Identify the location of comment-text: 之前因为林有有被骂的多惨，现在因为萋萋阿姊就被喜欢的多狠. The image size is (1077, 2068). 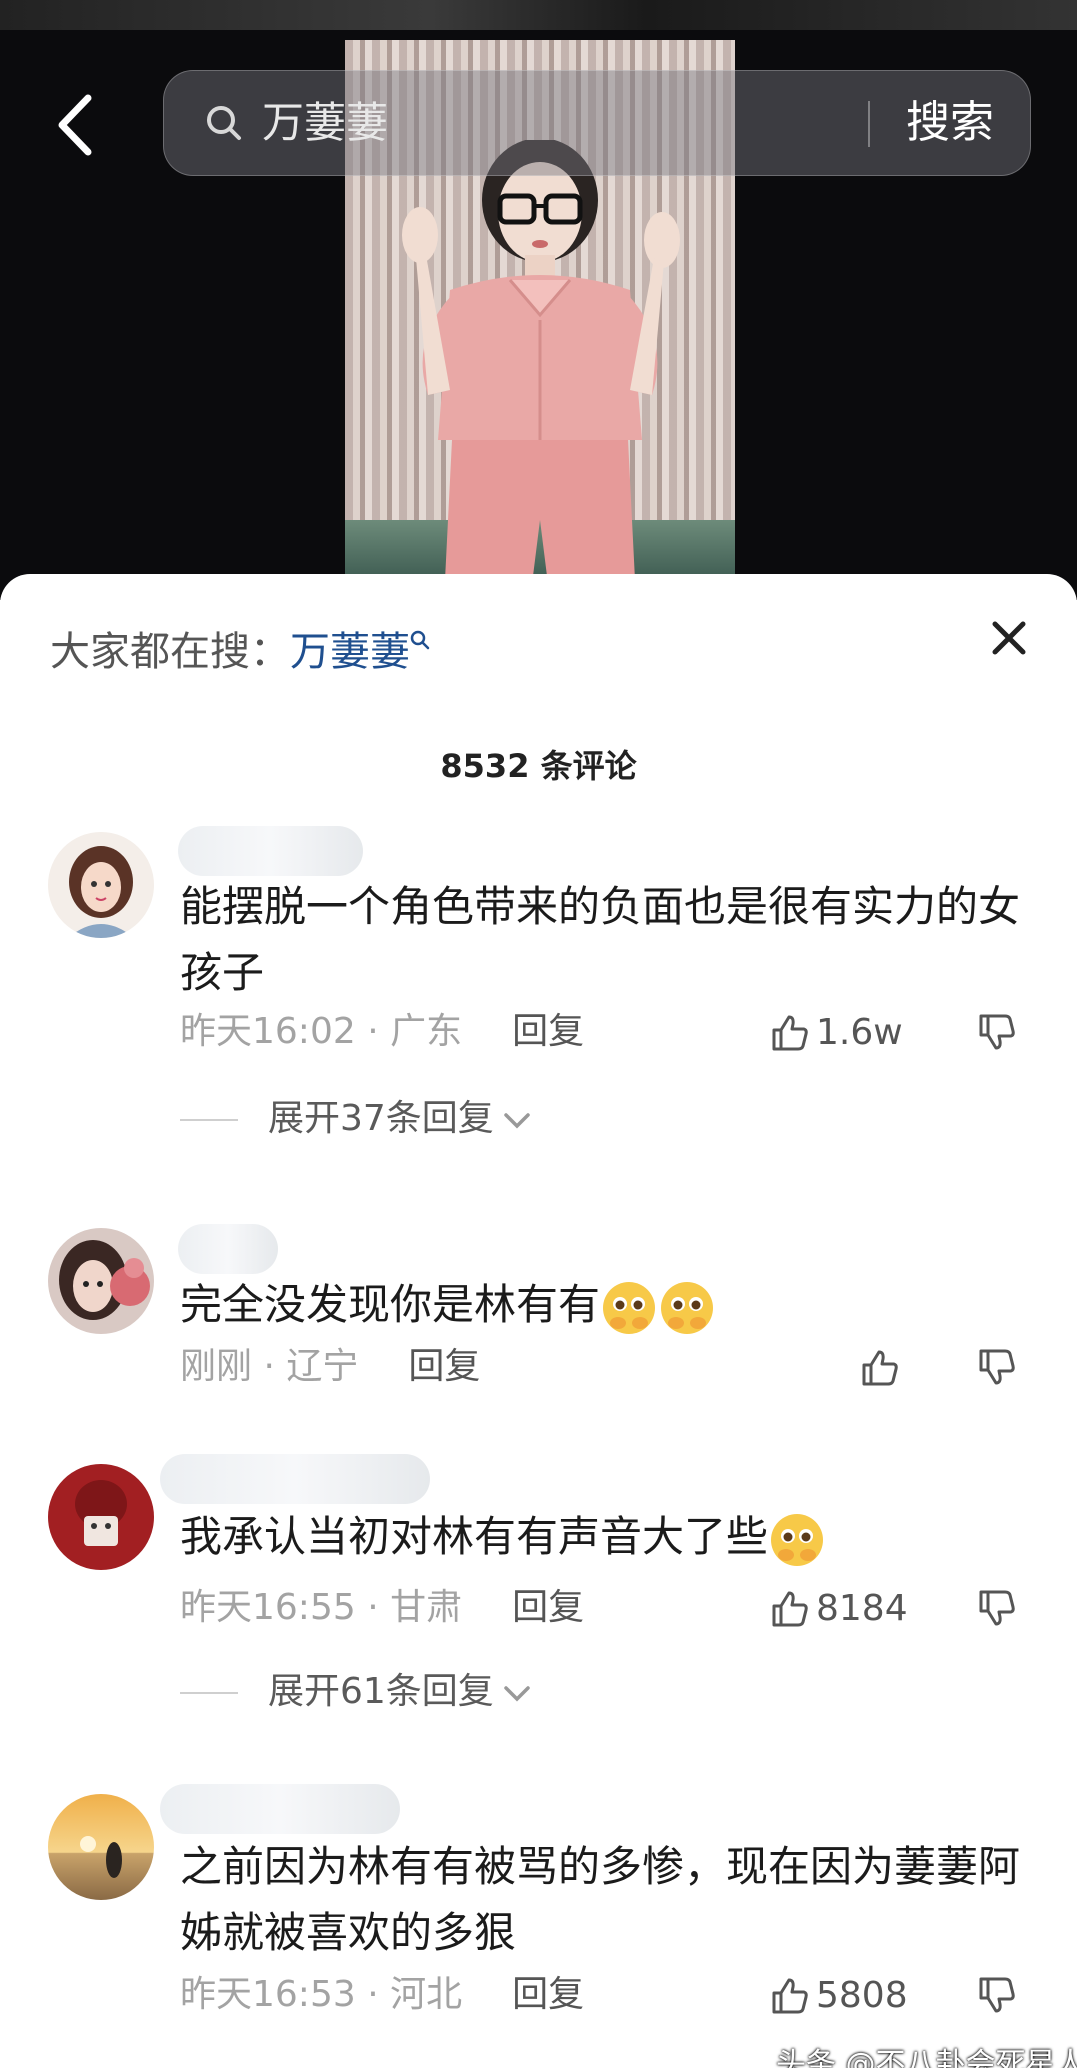
(600, 1899).